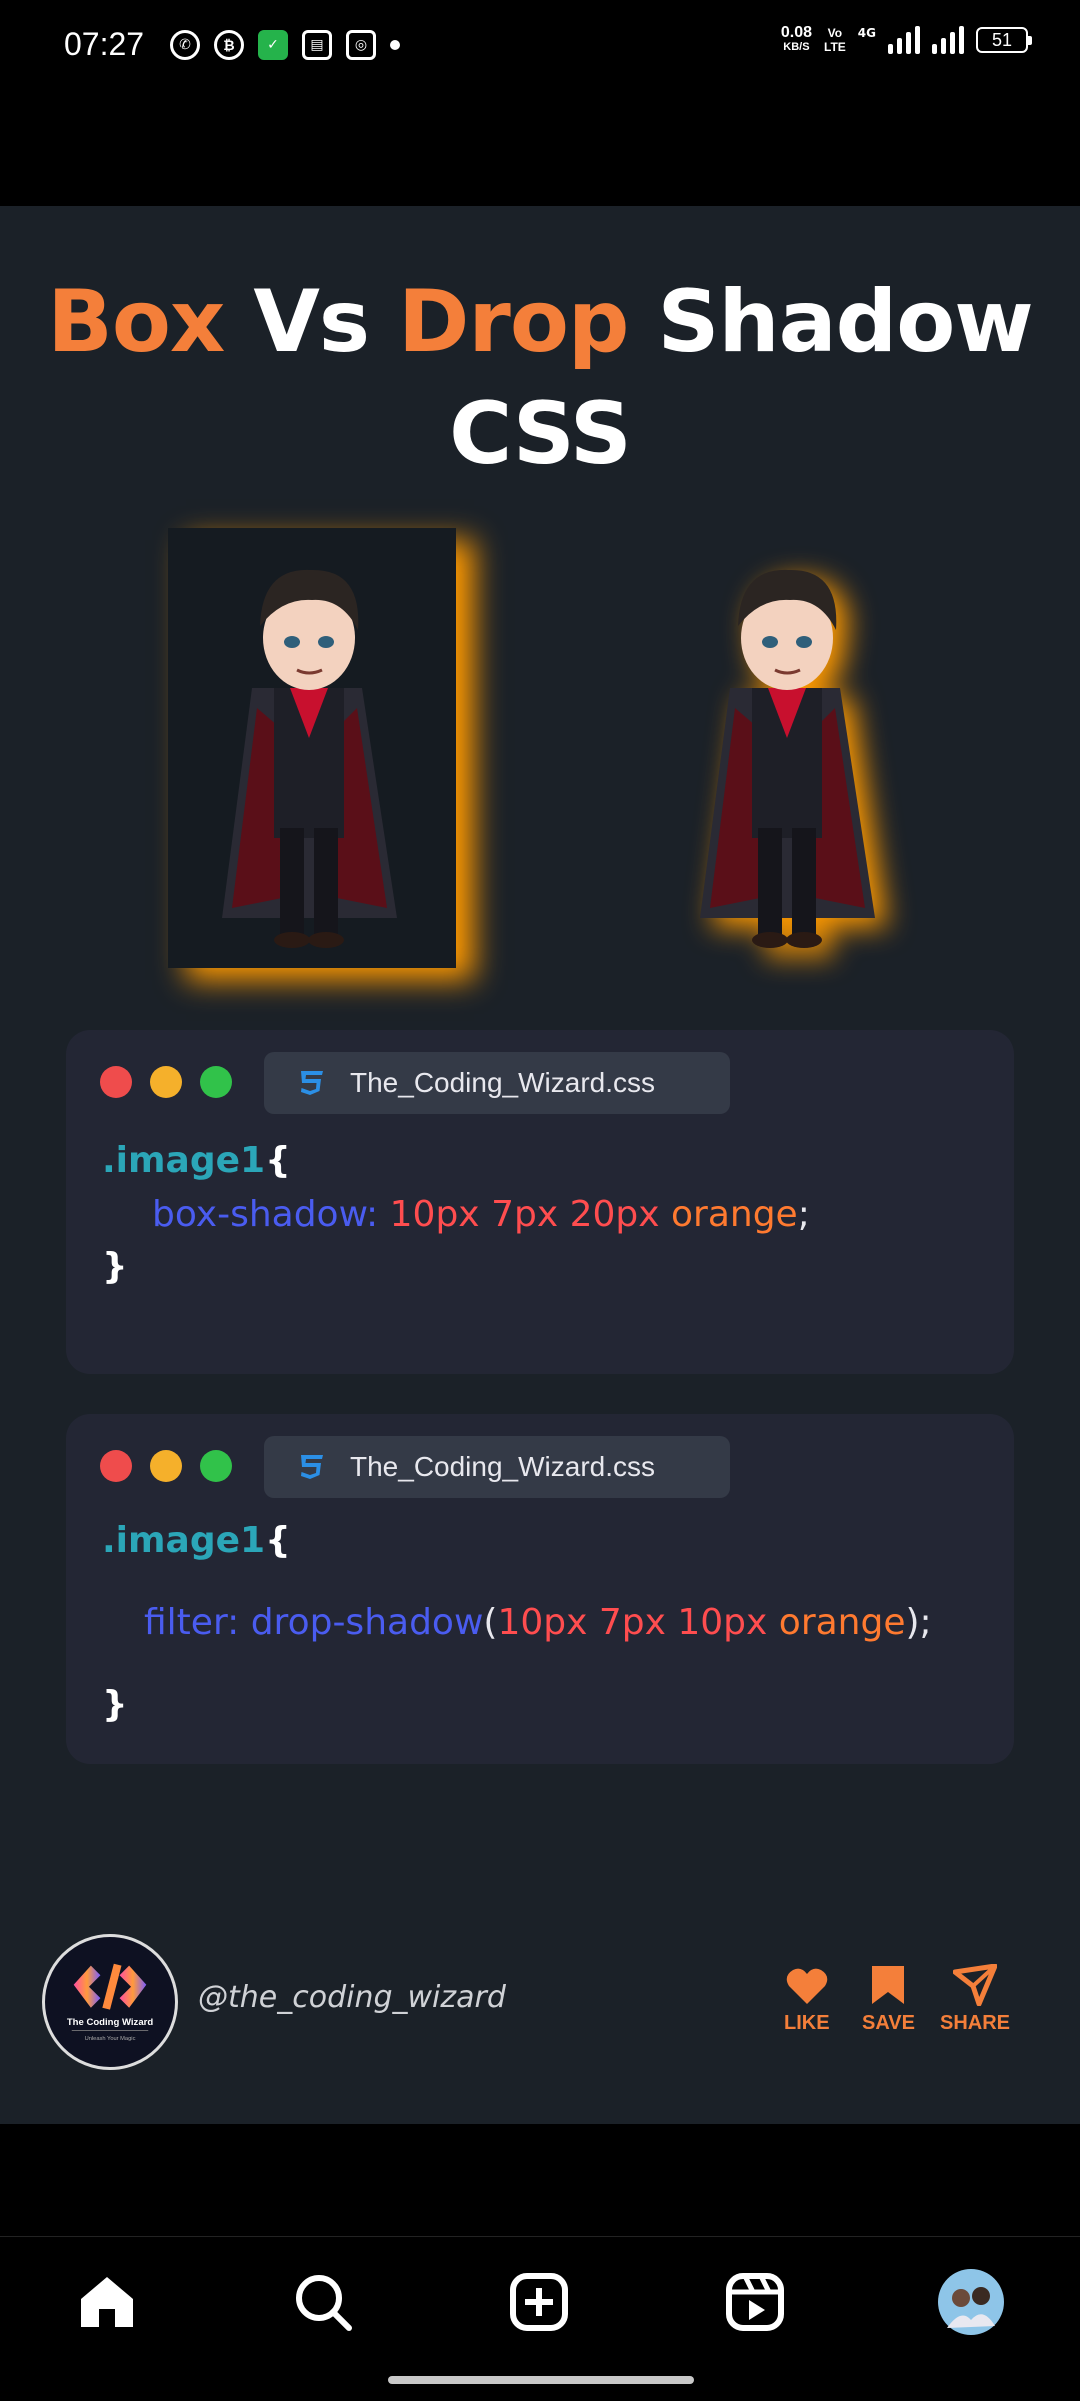 The width and height of the screenshot is (1080, 2401). Describe the element at coordinates (136, 322) in the screenshot. I see `title-word-box: Box` at that location.